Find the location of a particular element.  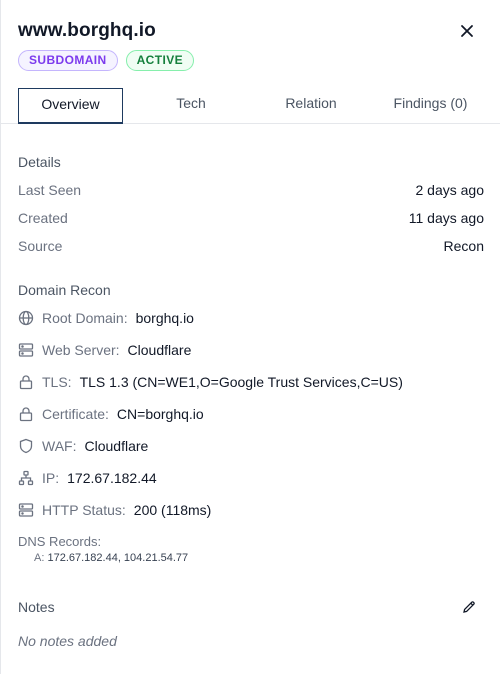

recon-value: 200 (118ms) is located at coordinates (172, 510).